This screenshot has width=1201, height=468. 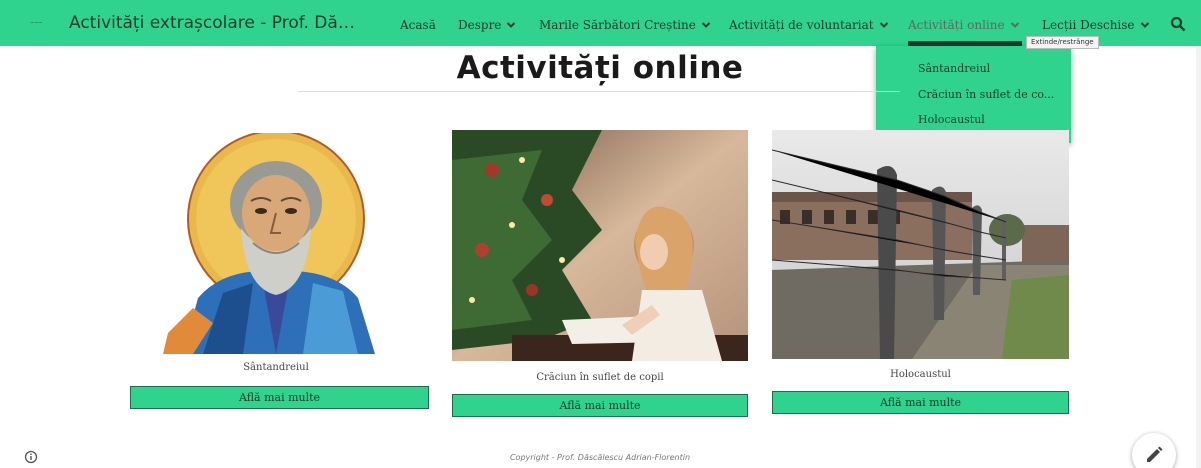 What do you see at coordinates (992, 119) in the screenshot?
I see `dropdown-item-holocaustul: Holocaustul` at bounding box center [992, 119].